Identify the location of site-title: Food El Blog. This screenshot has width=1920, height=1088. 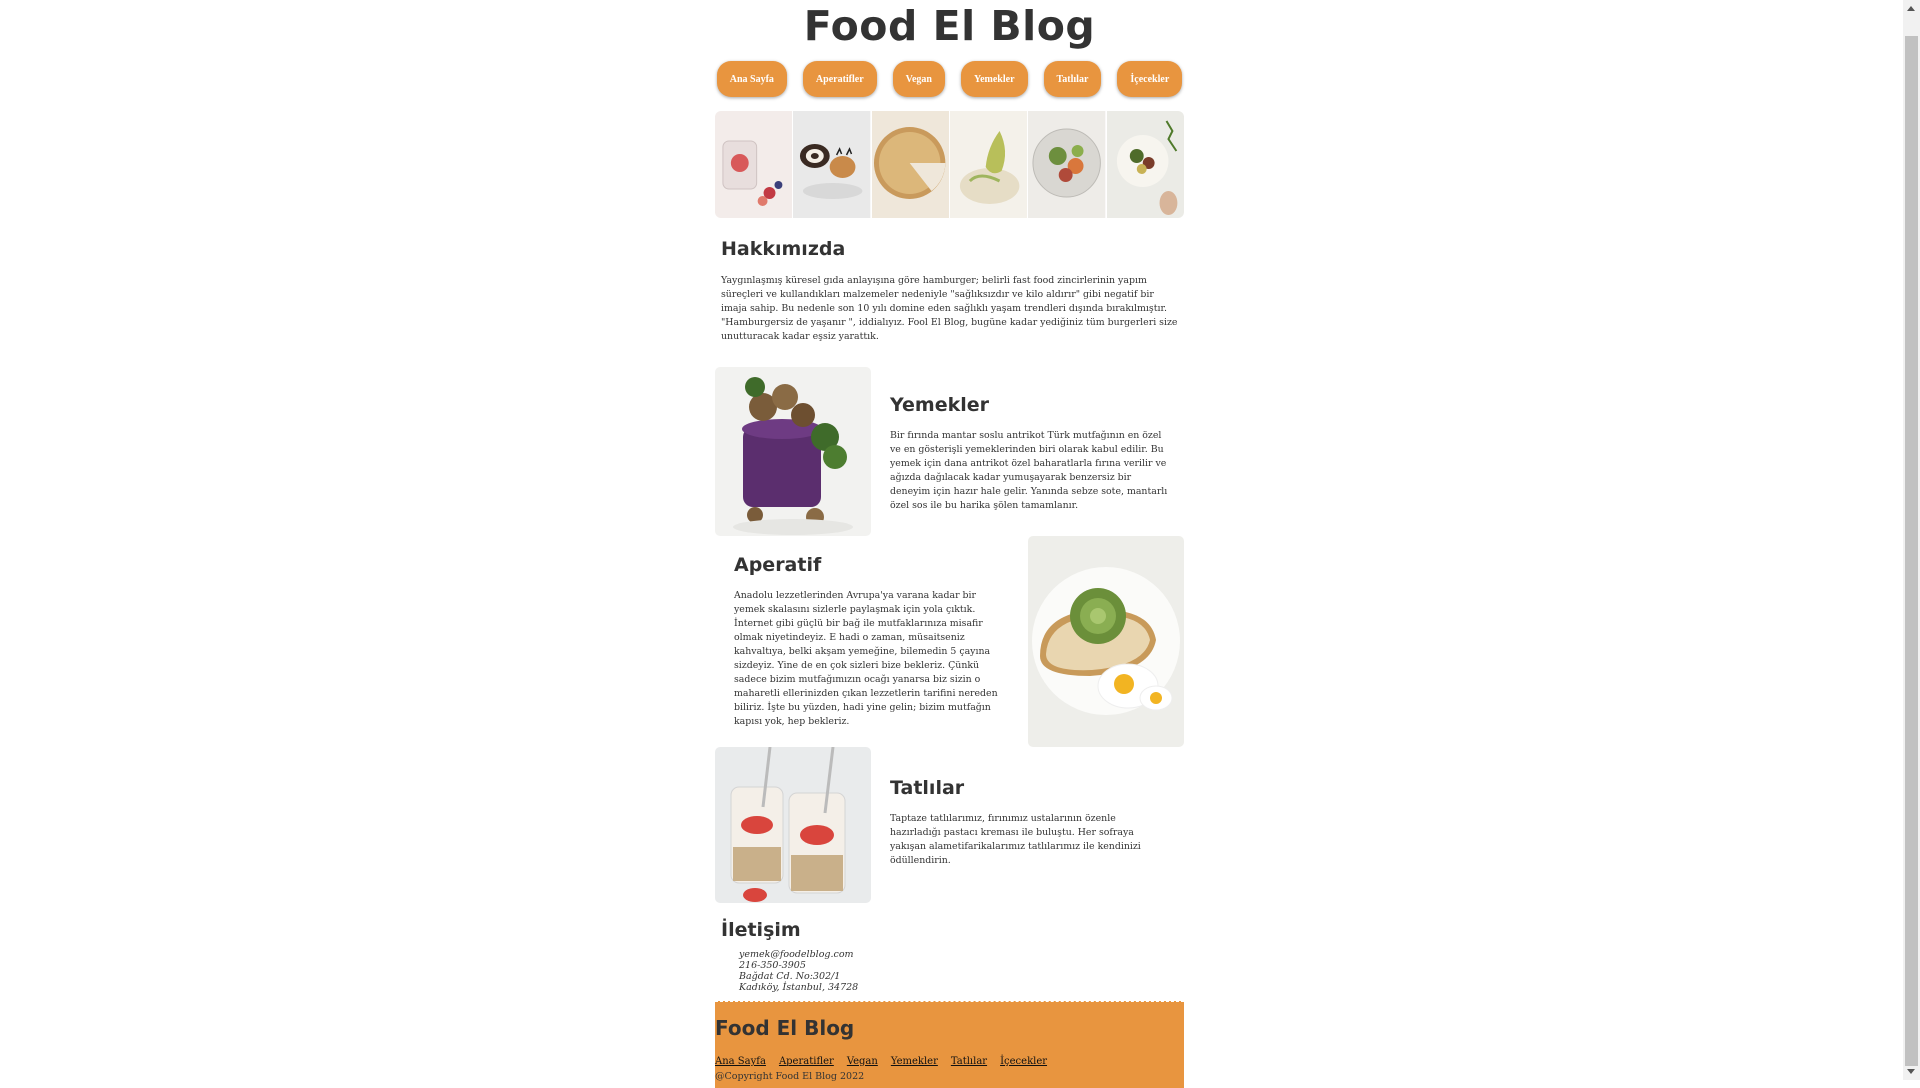
(949, 26).